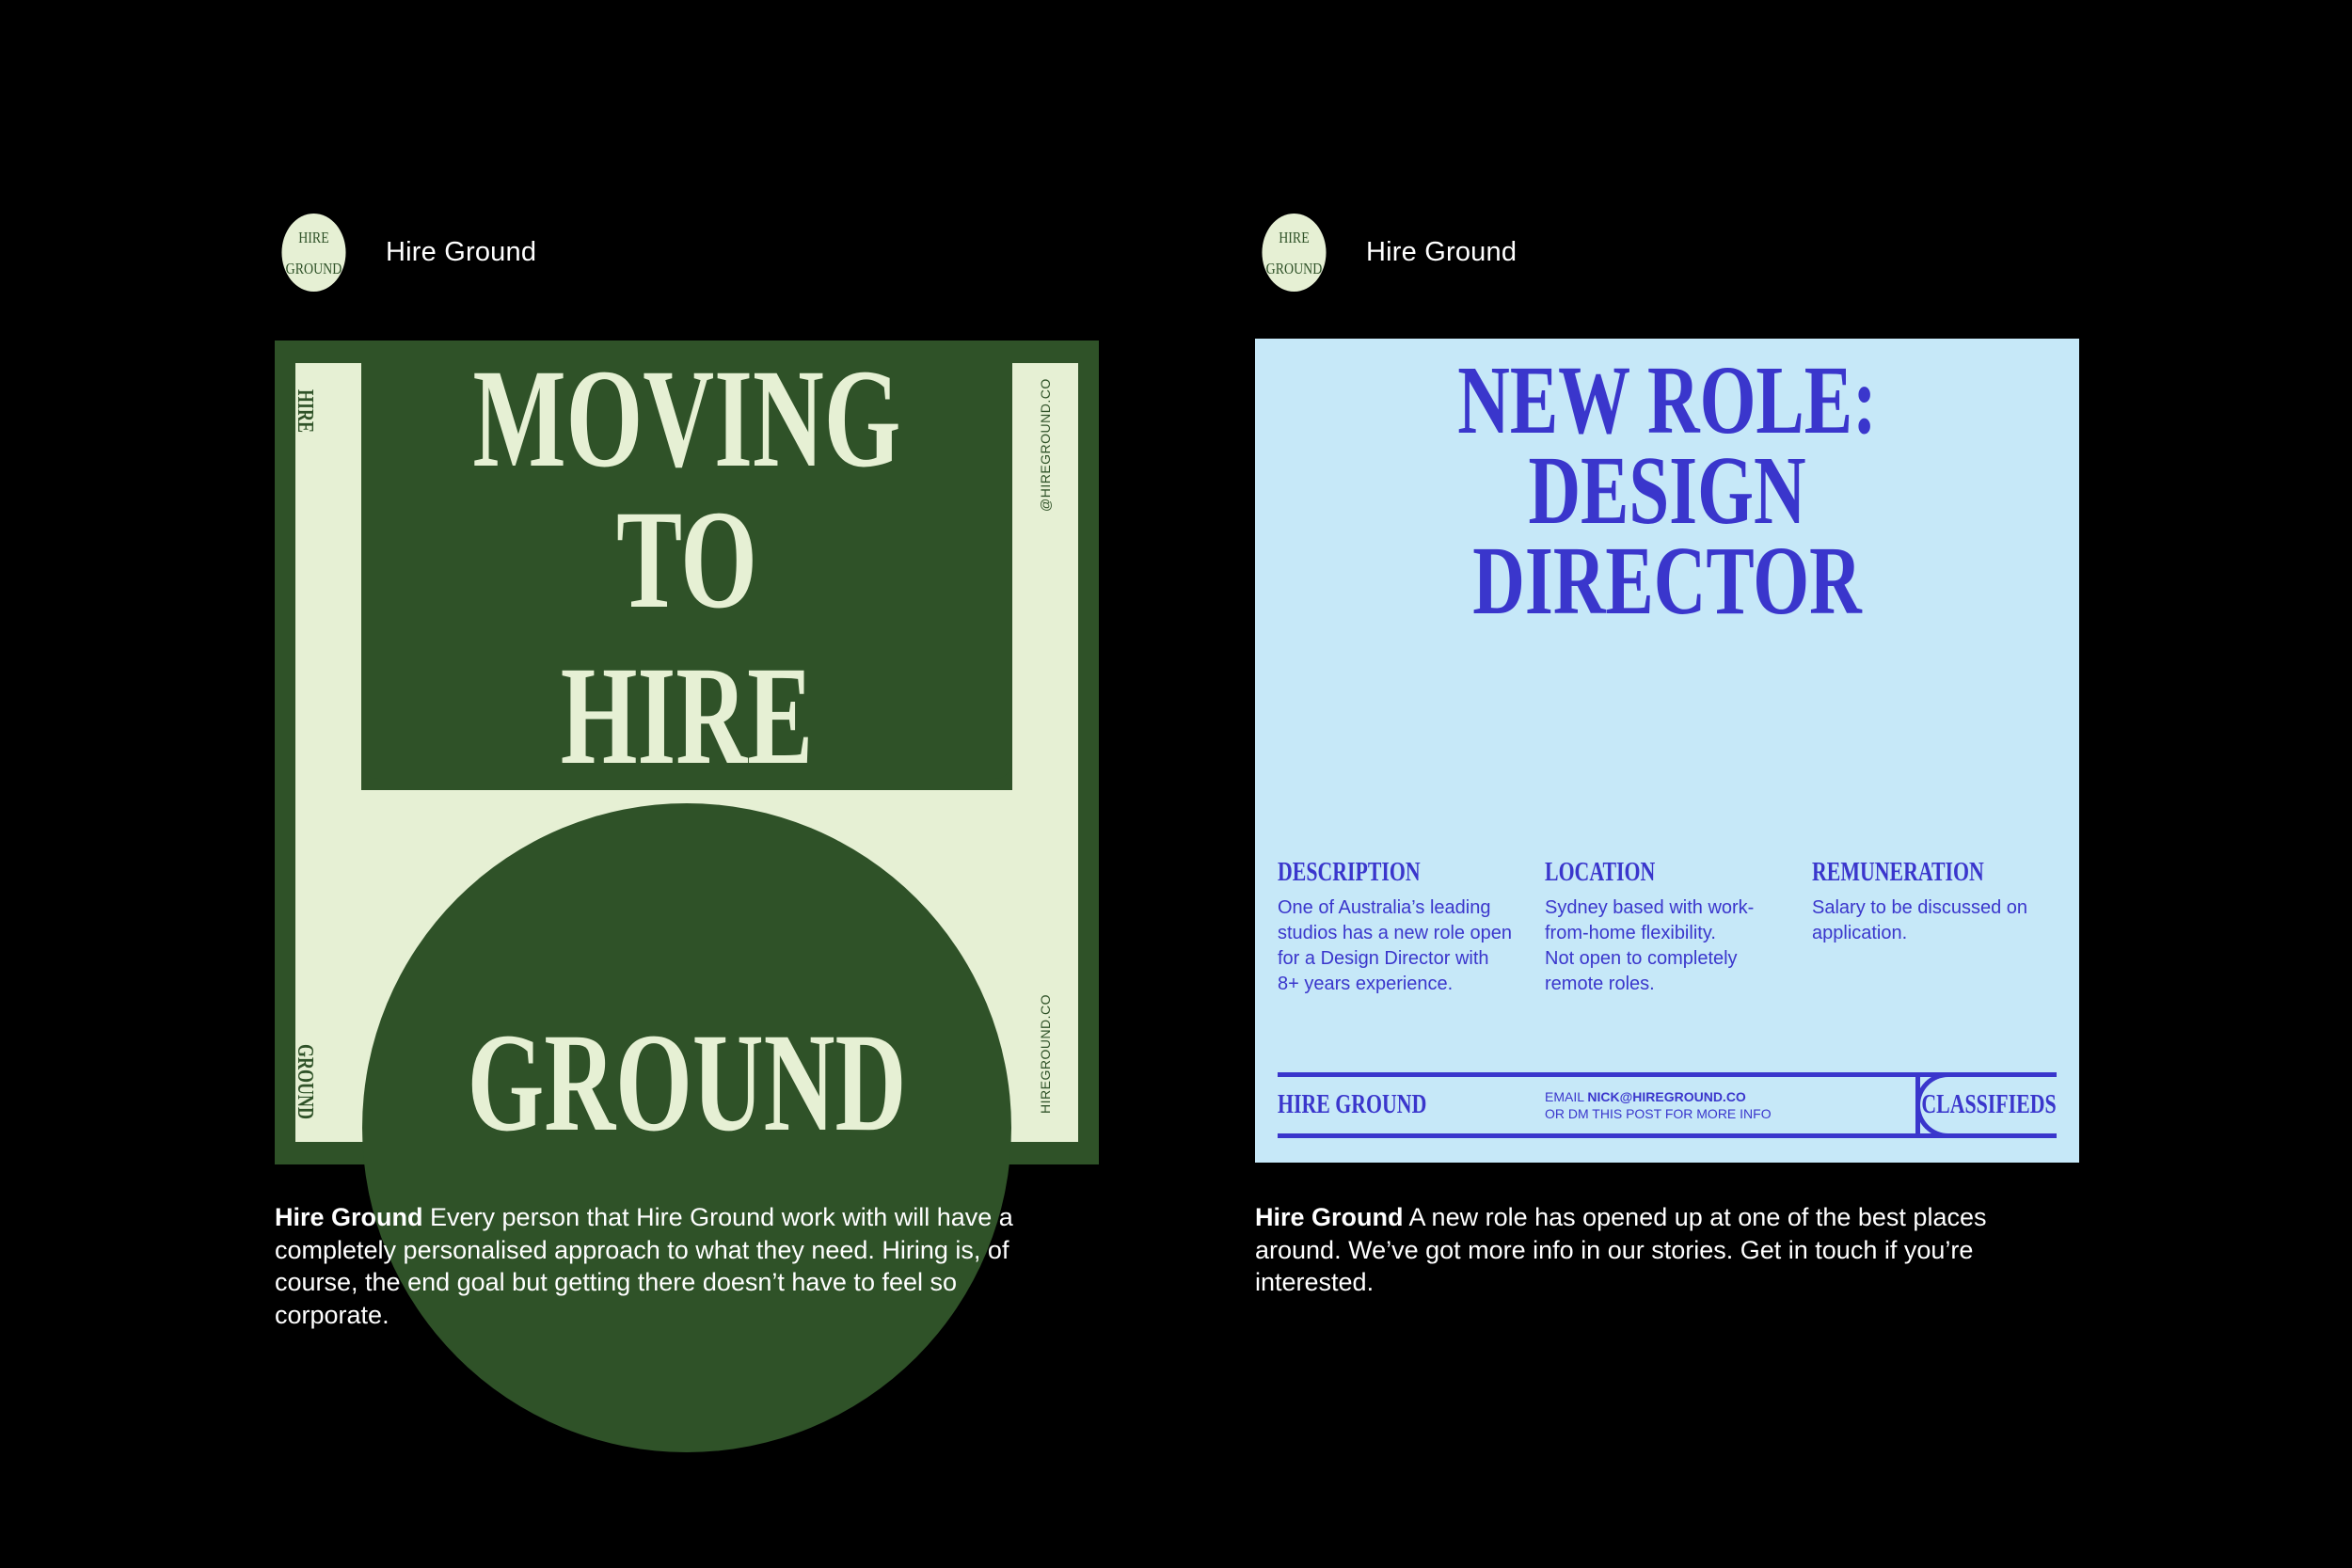  What do you see at coordinates (1349, 873) in the screenshot?
I see `column-heading: DESCRIPTION` at bounding box center [1349, 873].